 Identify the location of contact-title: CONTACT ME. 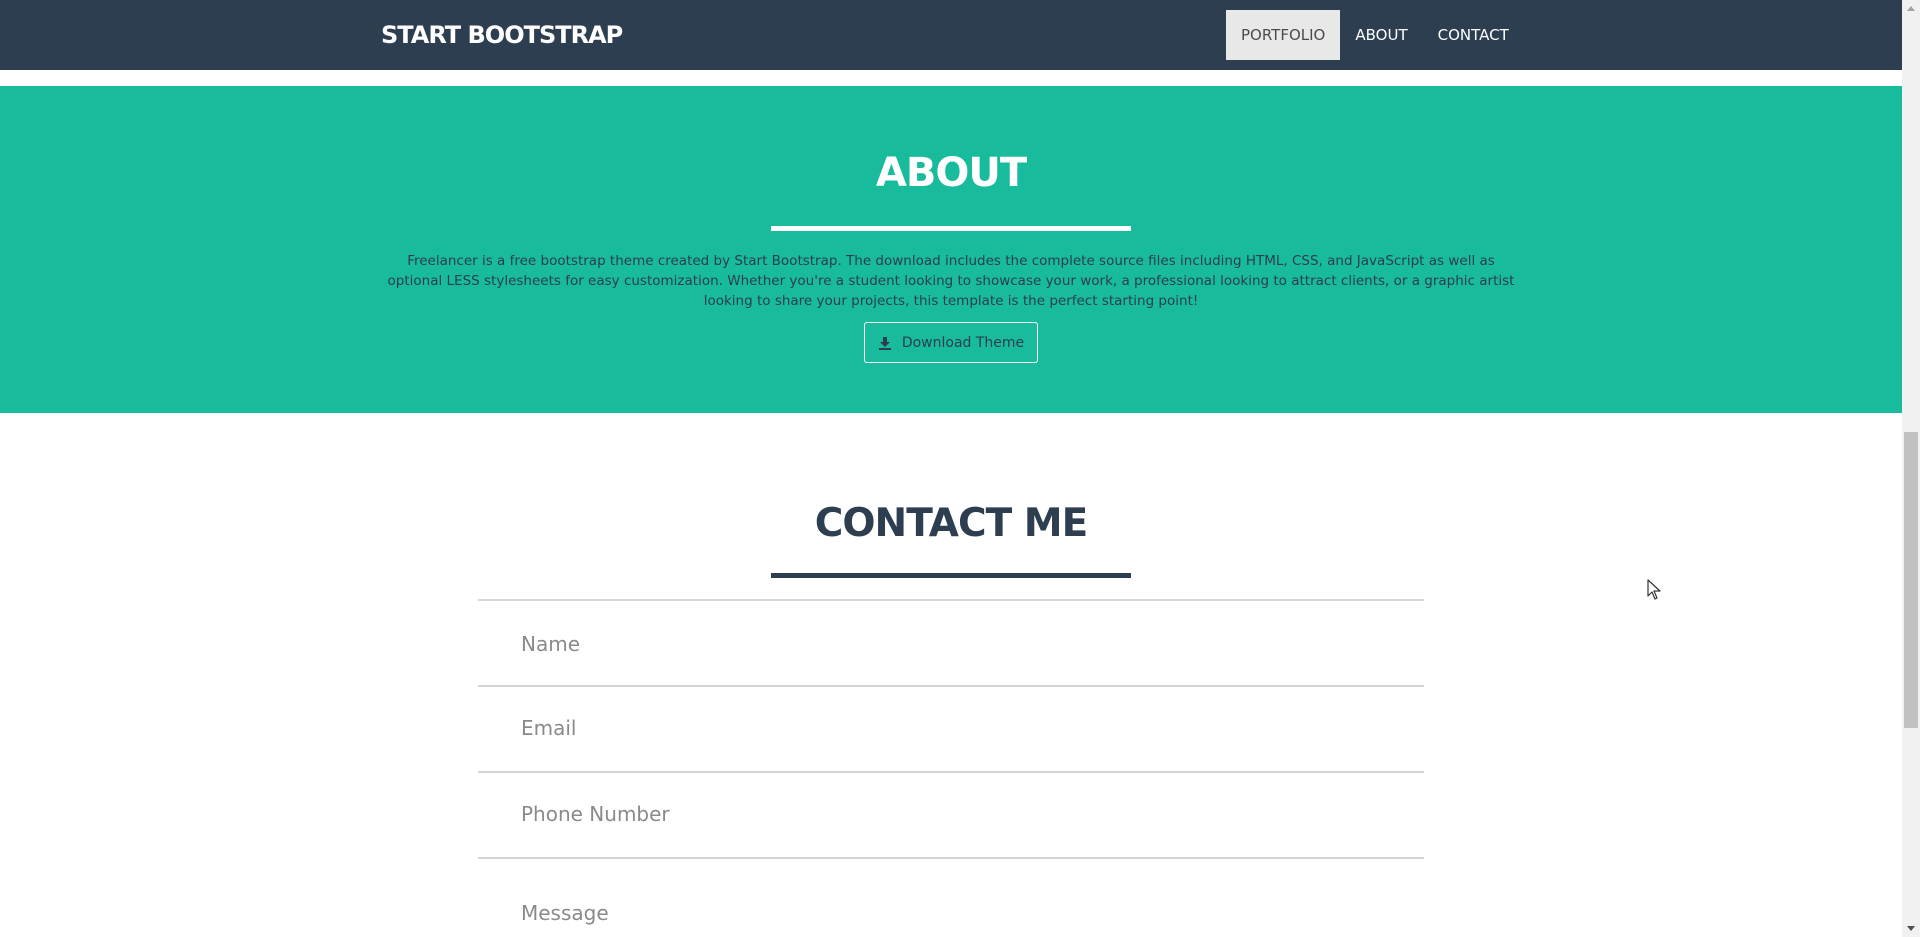
(951, 523).